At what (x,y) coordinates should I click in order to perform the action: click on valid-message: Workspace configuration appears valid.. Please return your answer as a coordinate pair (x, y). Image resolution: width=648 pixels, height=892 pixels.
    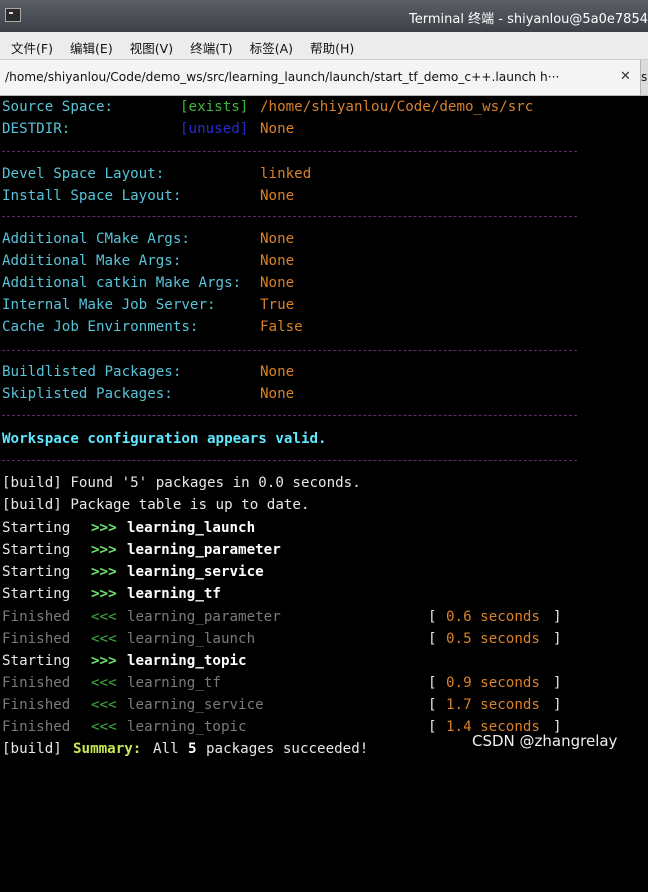
    Looking at the image, I should click on (164, 439).